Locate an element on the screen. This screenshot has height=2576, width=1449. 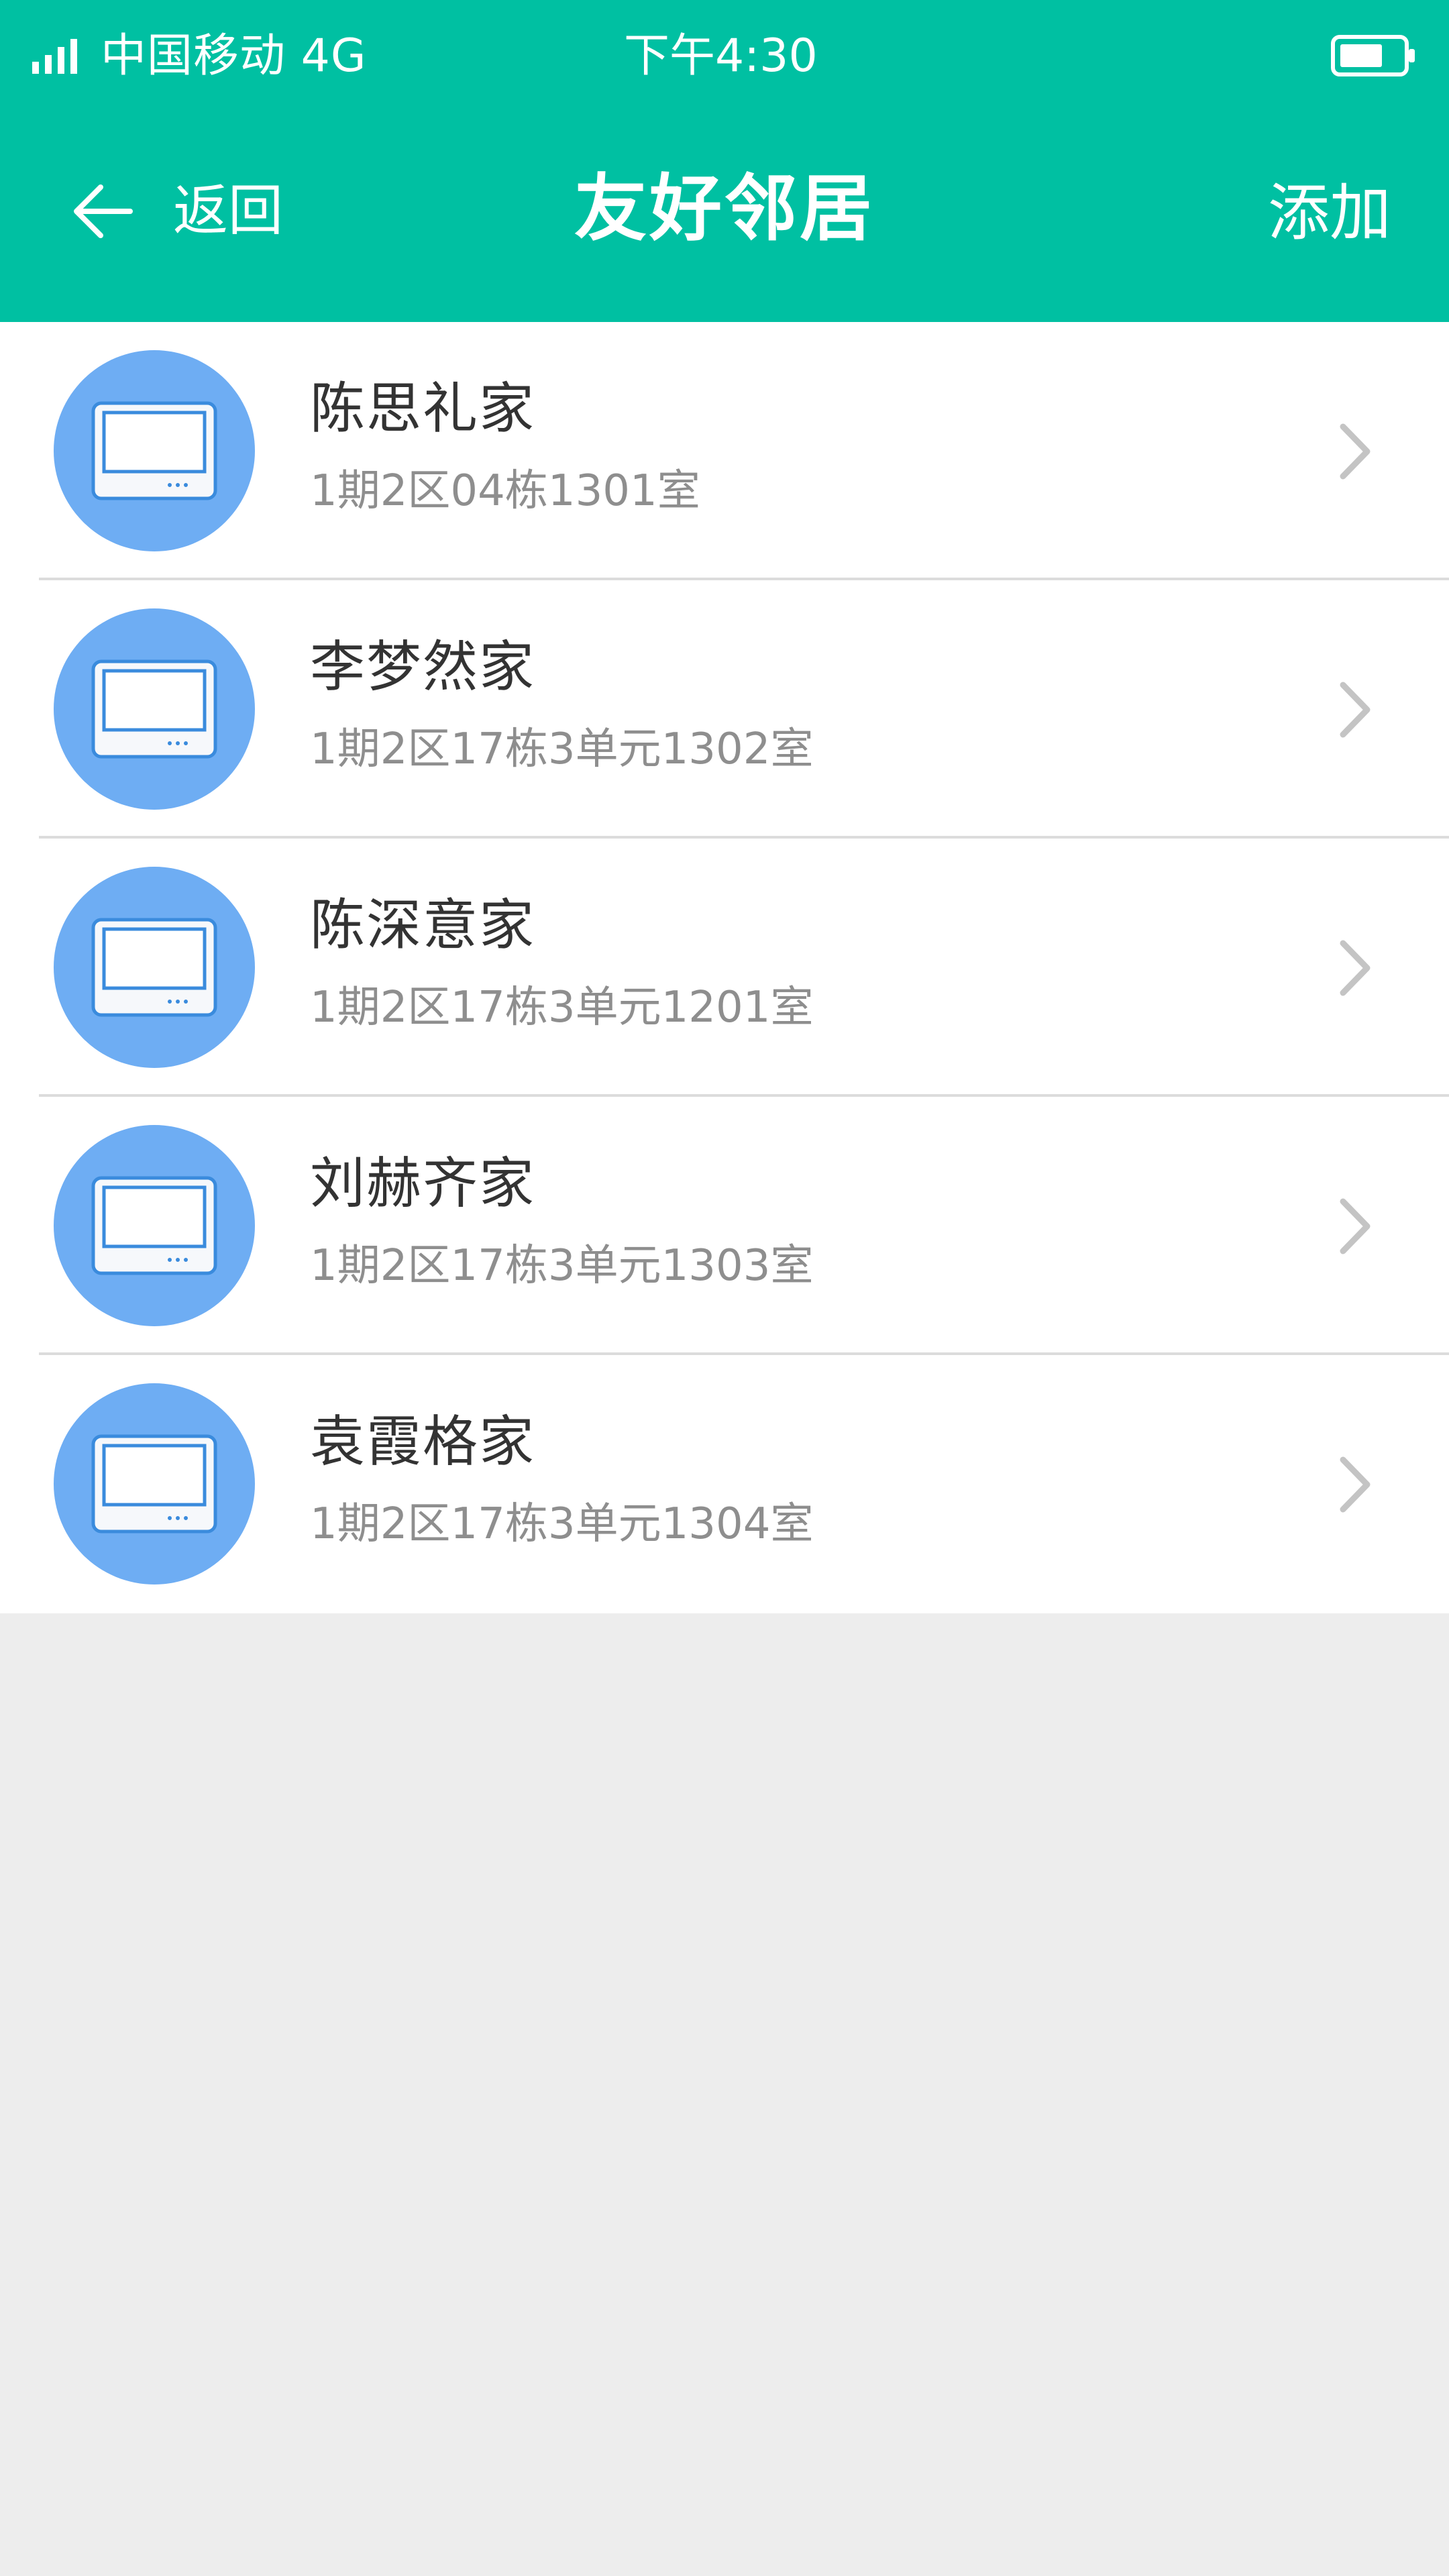
neighbor-name: 陈深意家 is located at coordinates (423, 925).